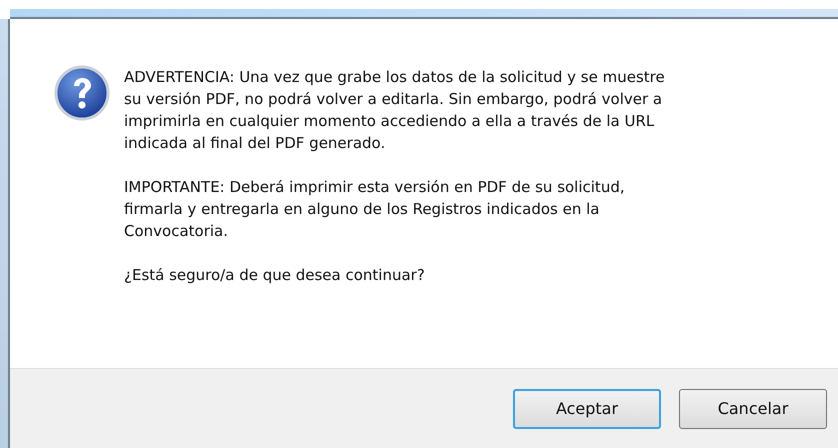 The image size is (838, 448). Describe the element at coordinates (394, 110) in the screenshot. I see `message-paragraph: ADVERTENCIA: Una vez que grabe los datos de la solicitud y se muestre su versión PDF, no podrá volver a editarla. Sin embargo, podrá volver a imprimirla en cualquier momento accediendo a ella a través de la URL indicada al final del PDF generado.` at that location.